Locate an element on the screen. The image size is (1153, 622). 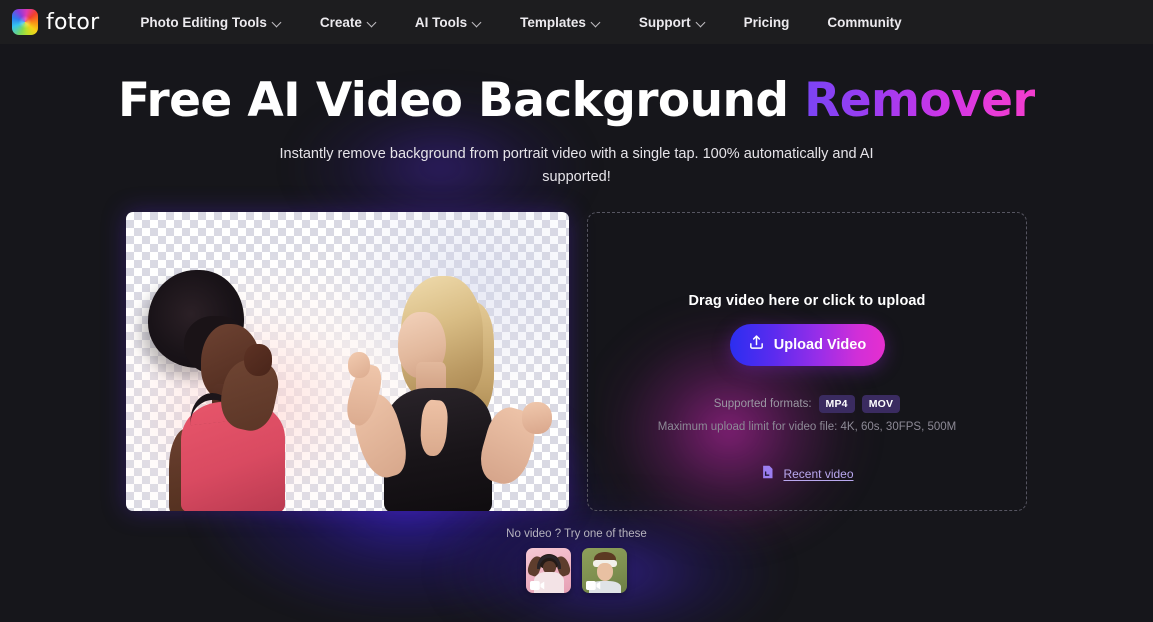
recent-video-label: Recent video is located at coordinates (818, 474).